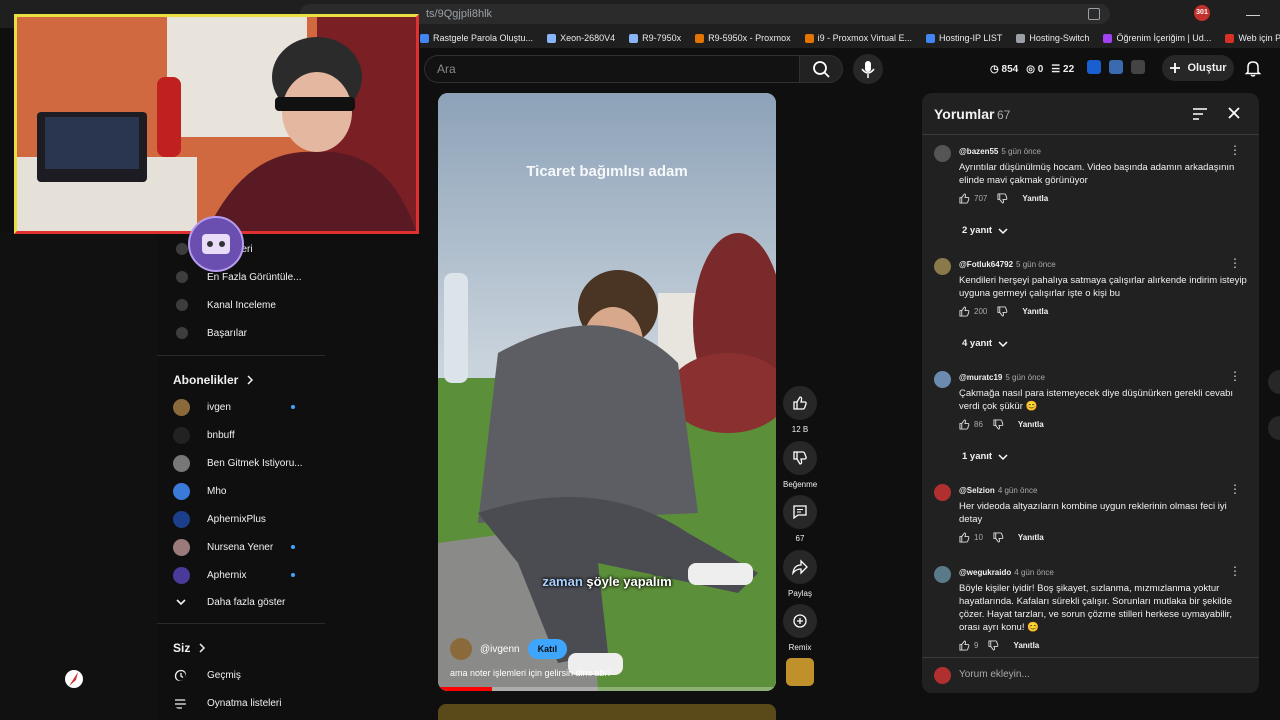 This screenshot has height=720, width=1280. Describe the element at coordinates (1273, 404) in the screenshot. I see `shorts-nav-arrows` at that location.